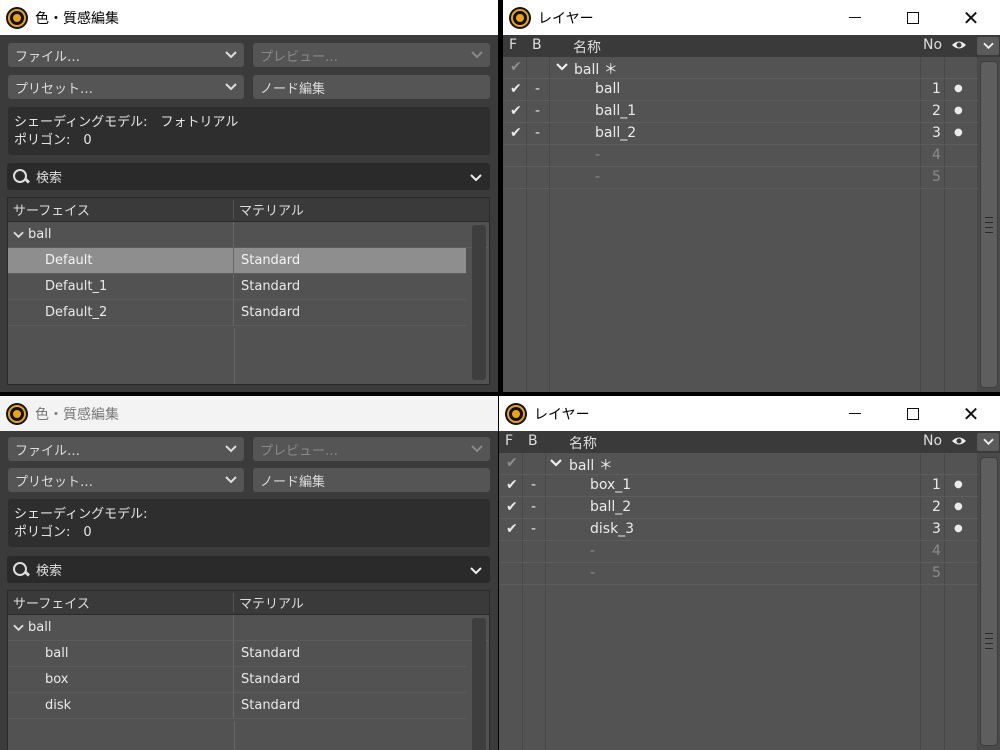  I want to click on table-row: Default_2 Standard, so click(237, 313).